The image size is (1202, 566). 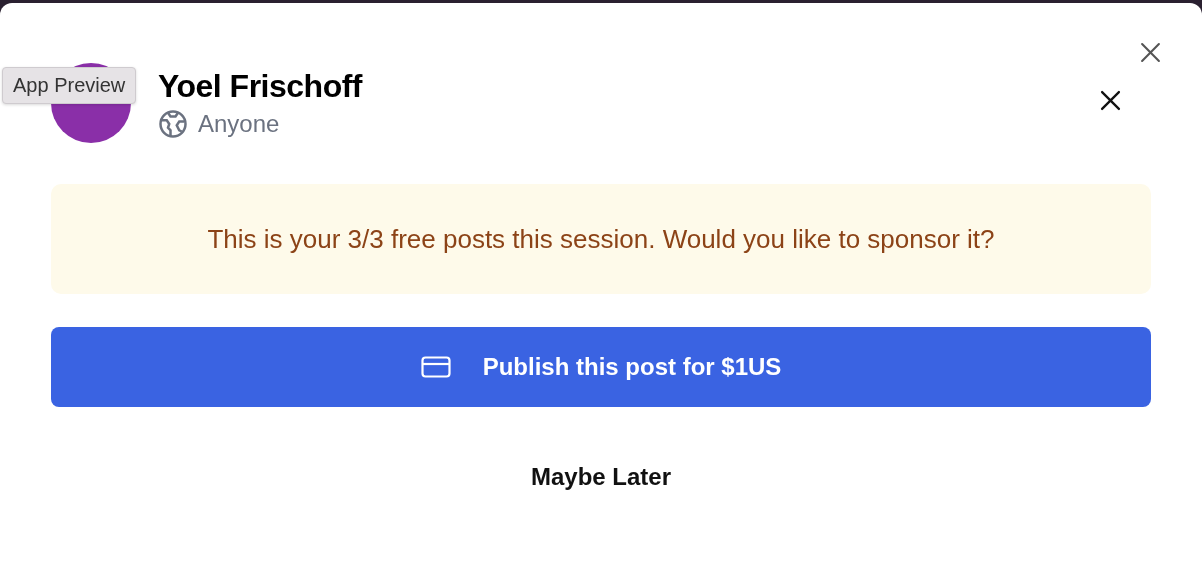 What do you see at coordinates (260, 86) in the screenshot?
I see `author-name: Yoel Frischoff` at bounding box center [260, 86].